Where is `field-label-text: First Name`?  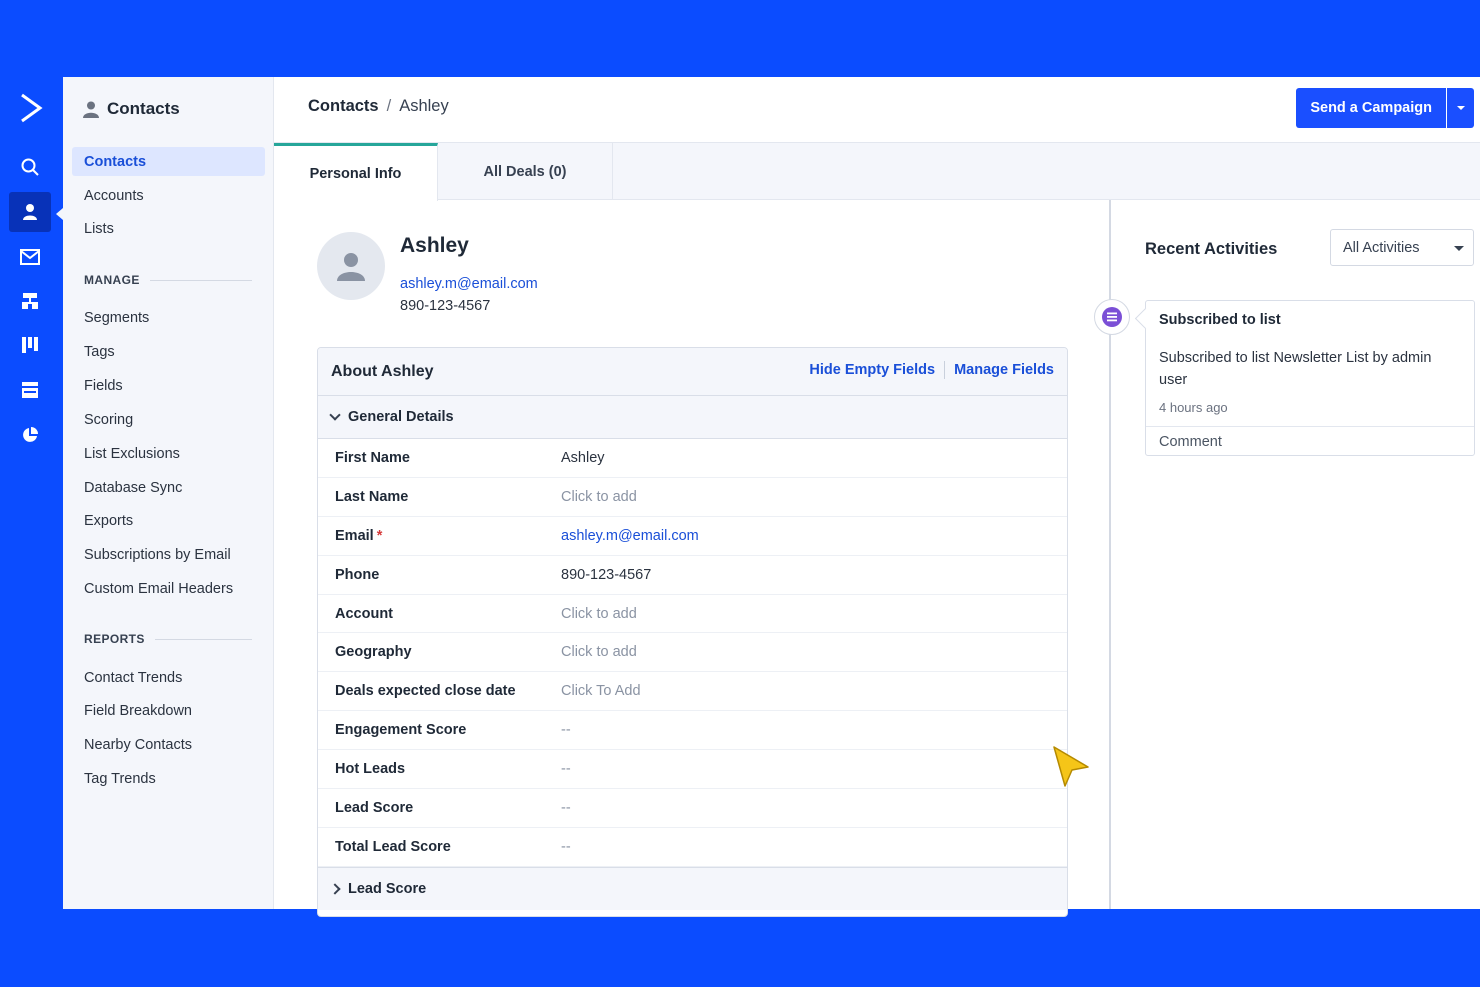 field-label-text: First Name is located at coordinates (372, 457).